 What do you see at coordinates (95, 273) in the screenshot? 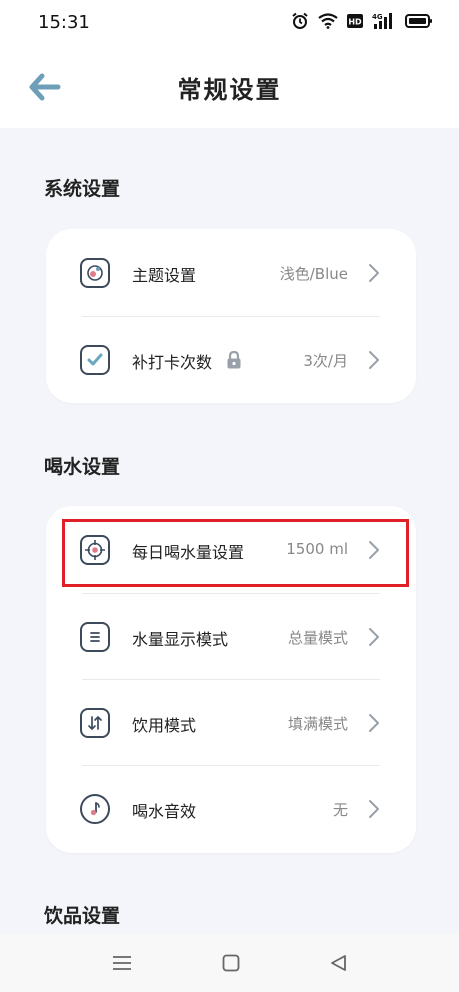
I see `theme-icon` at bounding box center [95, 273].